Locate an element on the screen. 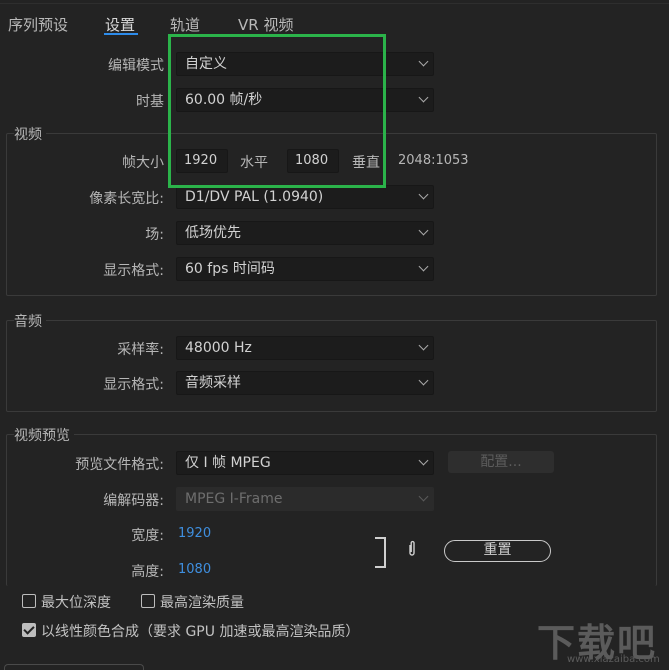 Image resolution: width=669 pixels, height=670 pixels. link-bracket is located at coordinates (380, 552).